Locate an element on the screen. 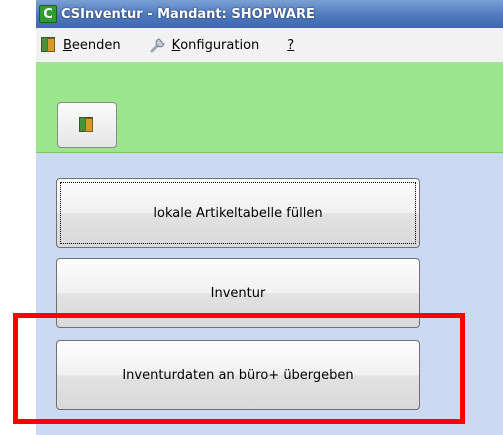  fill-article-table-label: lokale Artikeltabelle füllen is located at coordinates (238, 213).